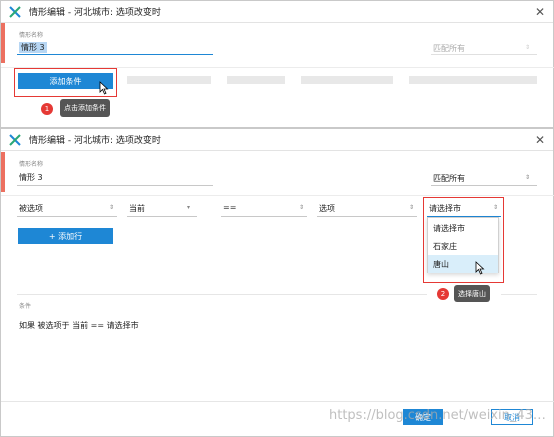  What do you see at coordinates (445, 208) in the screenshot?
I see `value-select: 请选择市` at bounding box center [445, 208].